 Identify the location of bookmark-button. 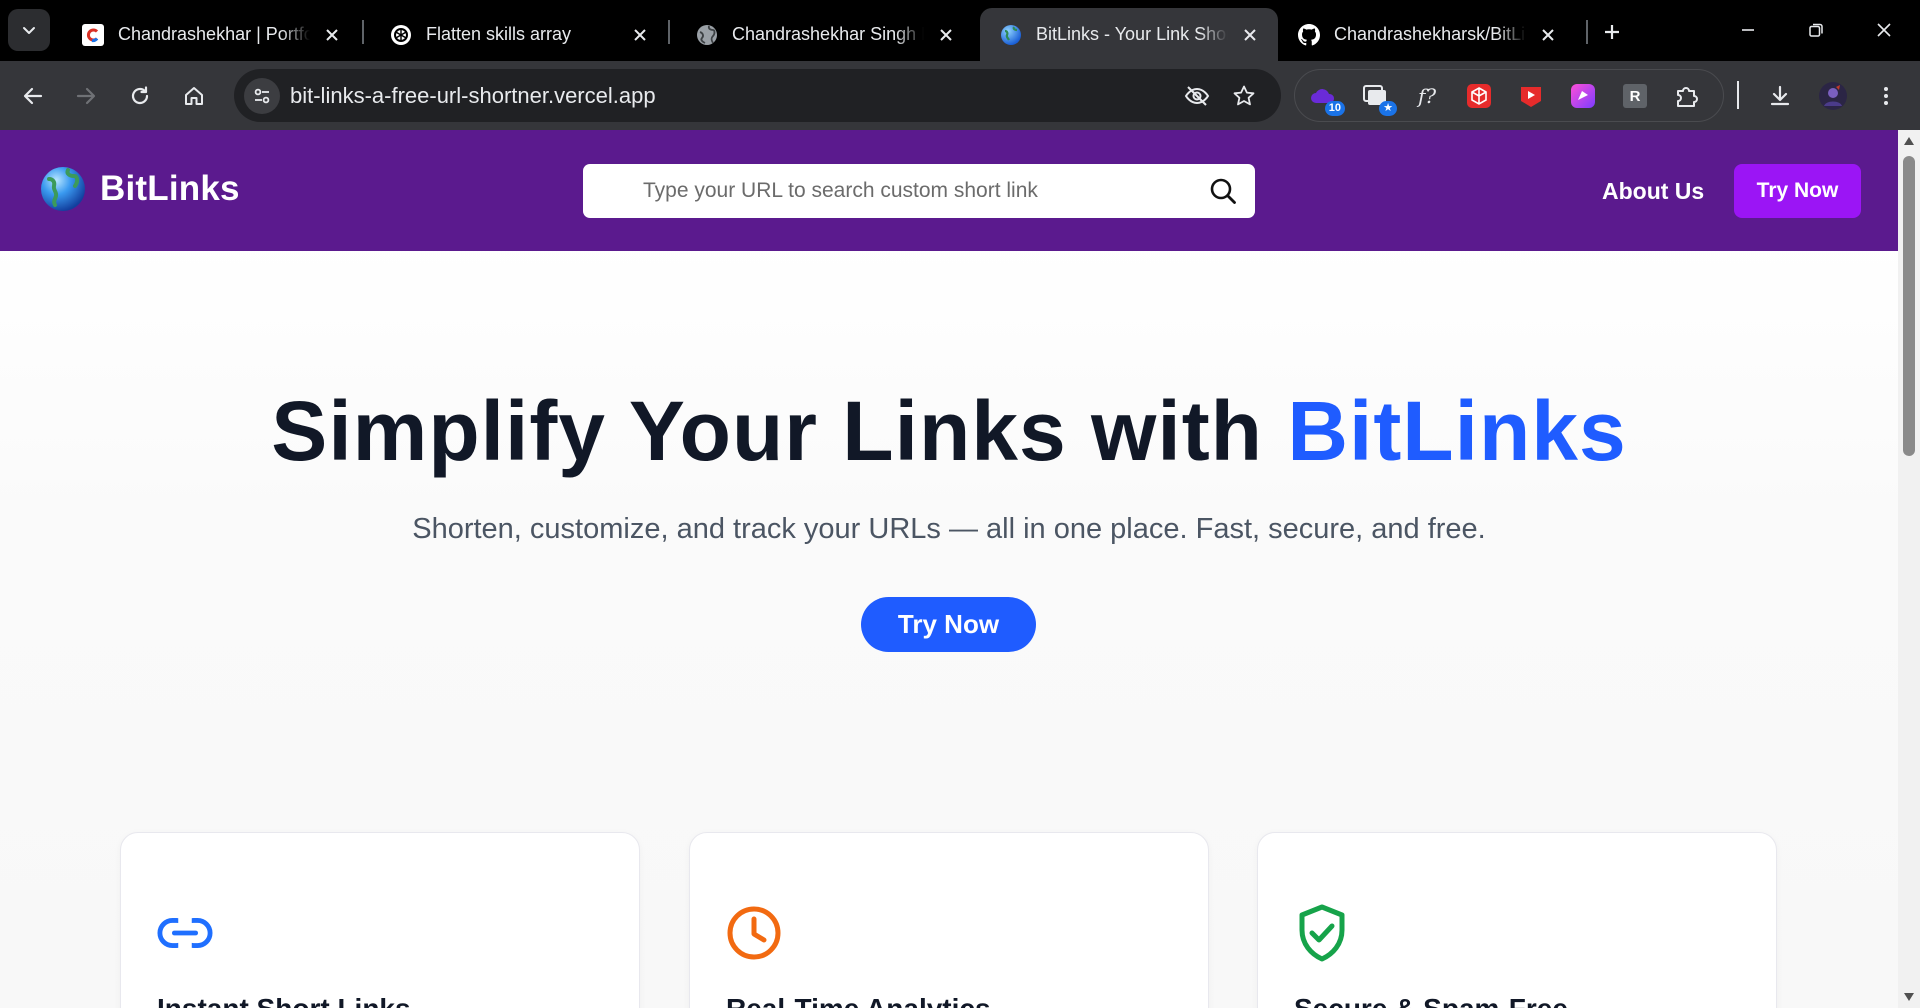
(1244, 96).